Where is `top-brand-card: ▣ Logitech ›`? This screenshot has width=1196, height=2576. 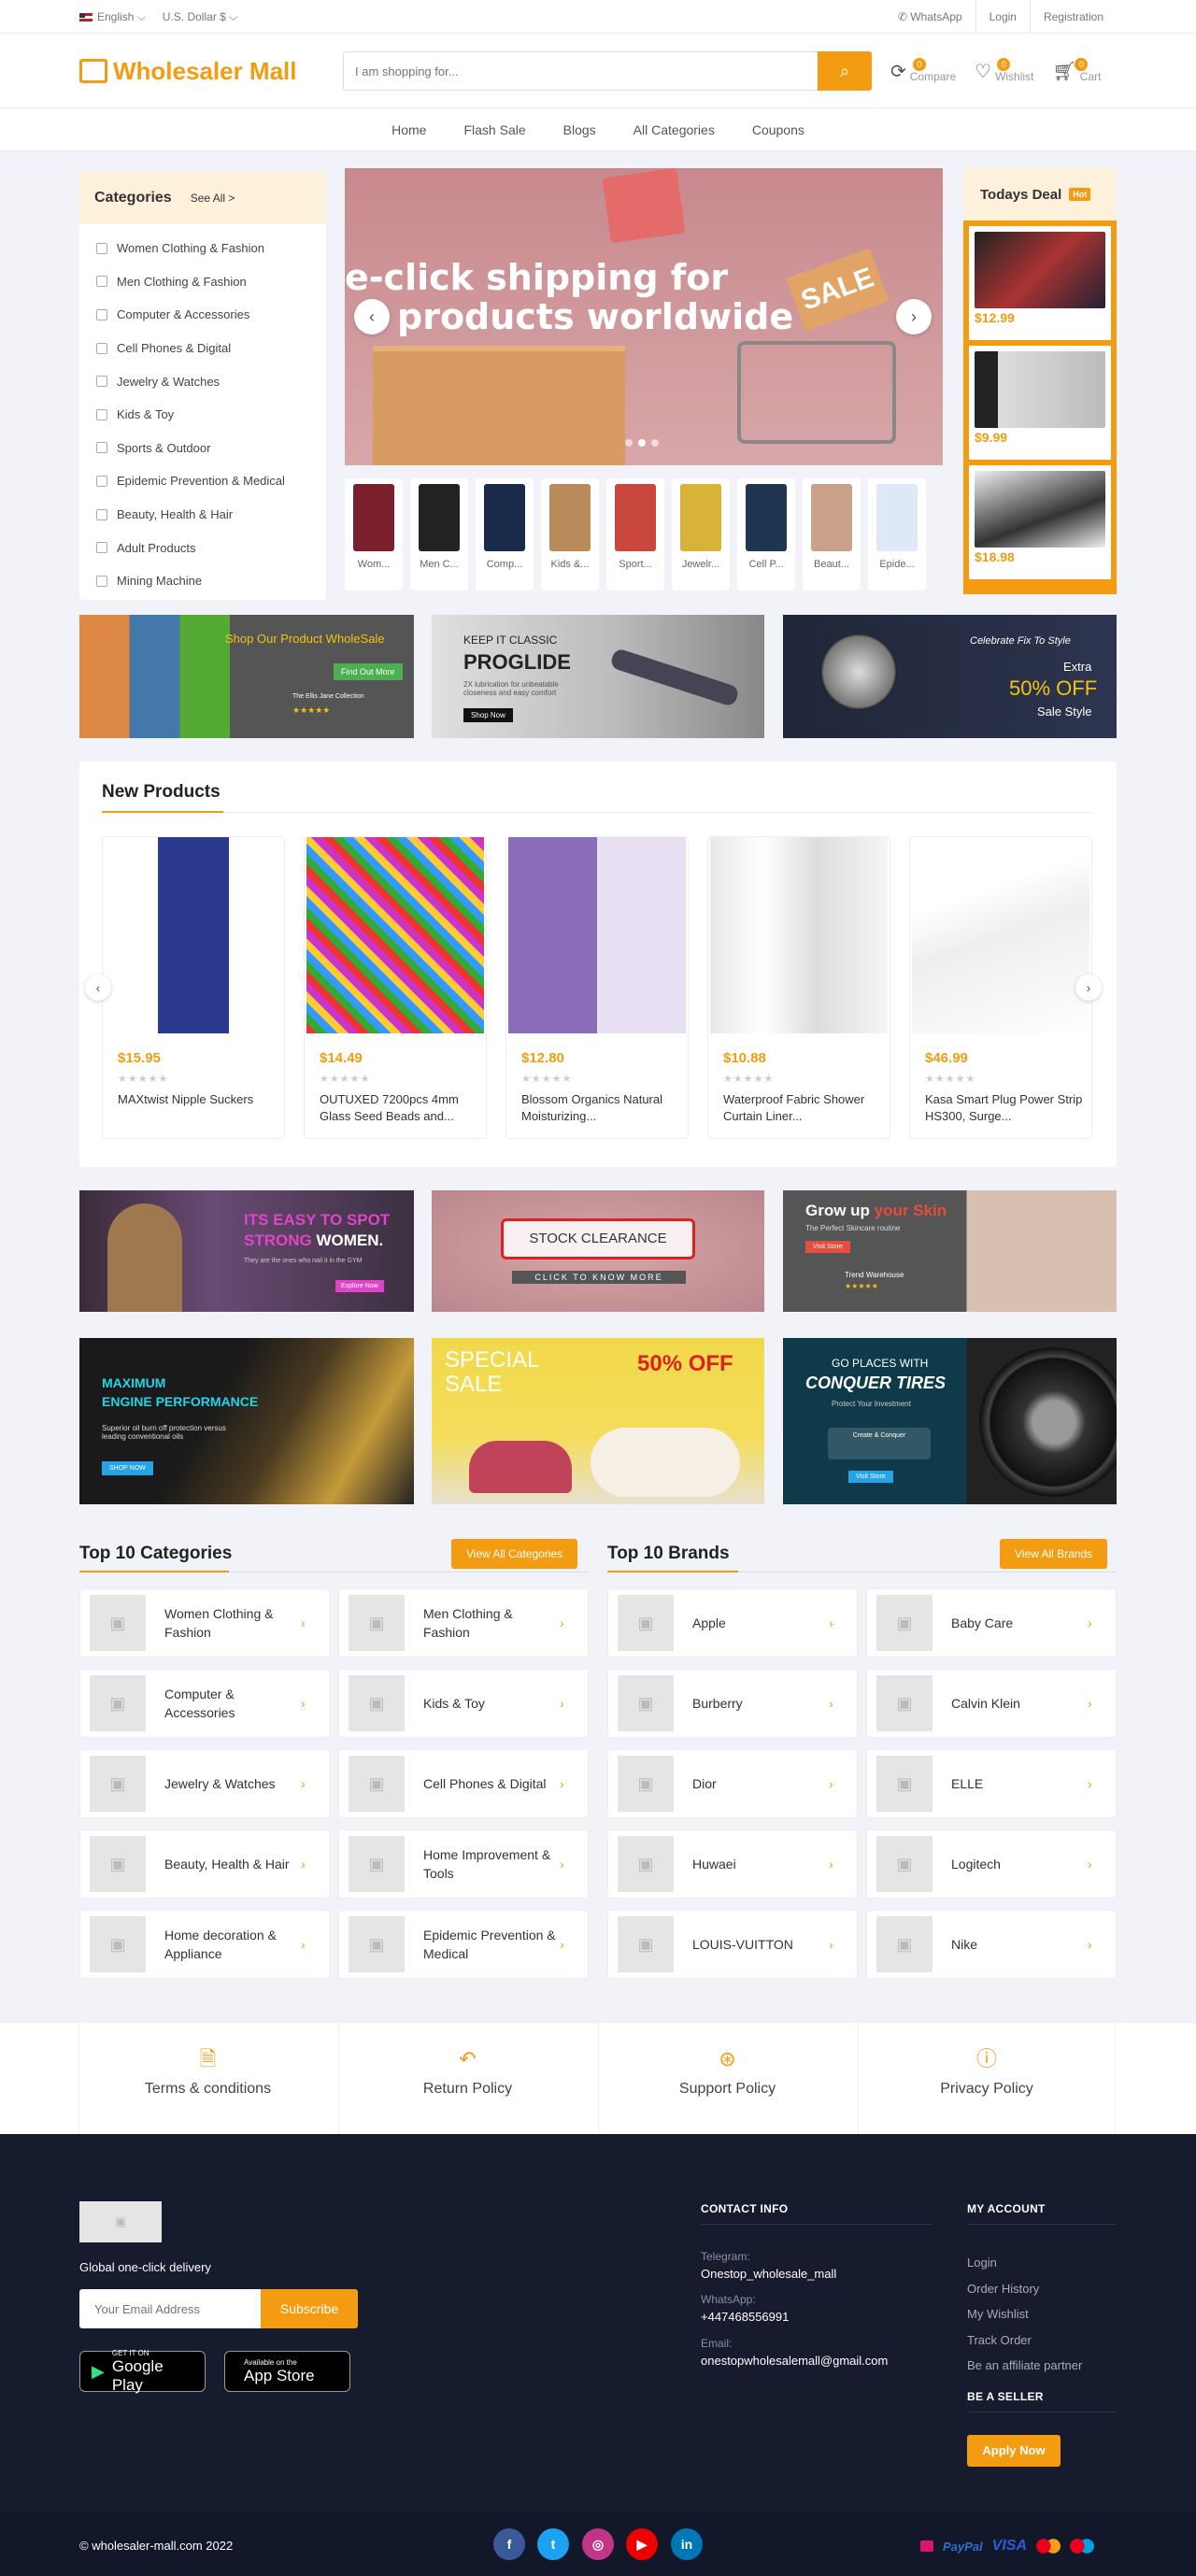 top-brand-card: ▣ Logitech › is located at coordinates (991, 1864).